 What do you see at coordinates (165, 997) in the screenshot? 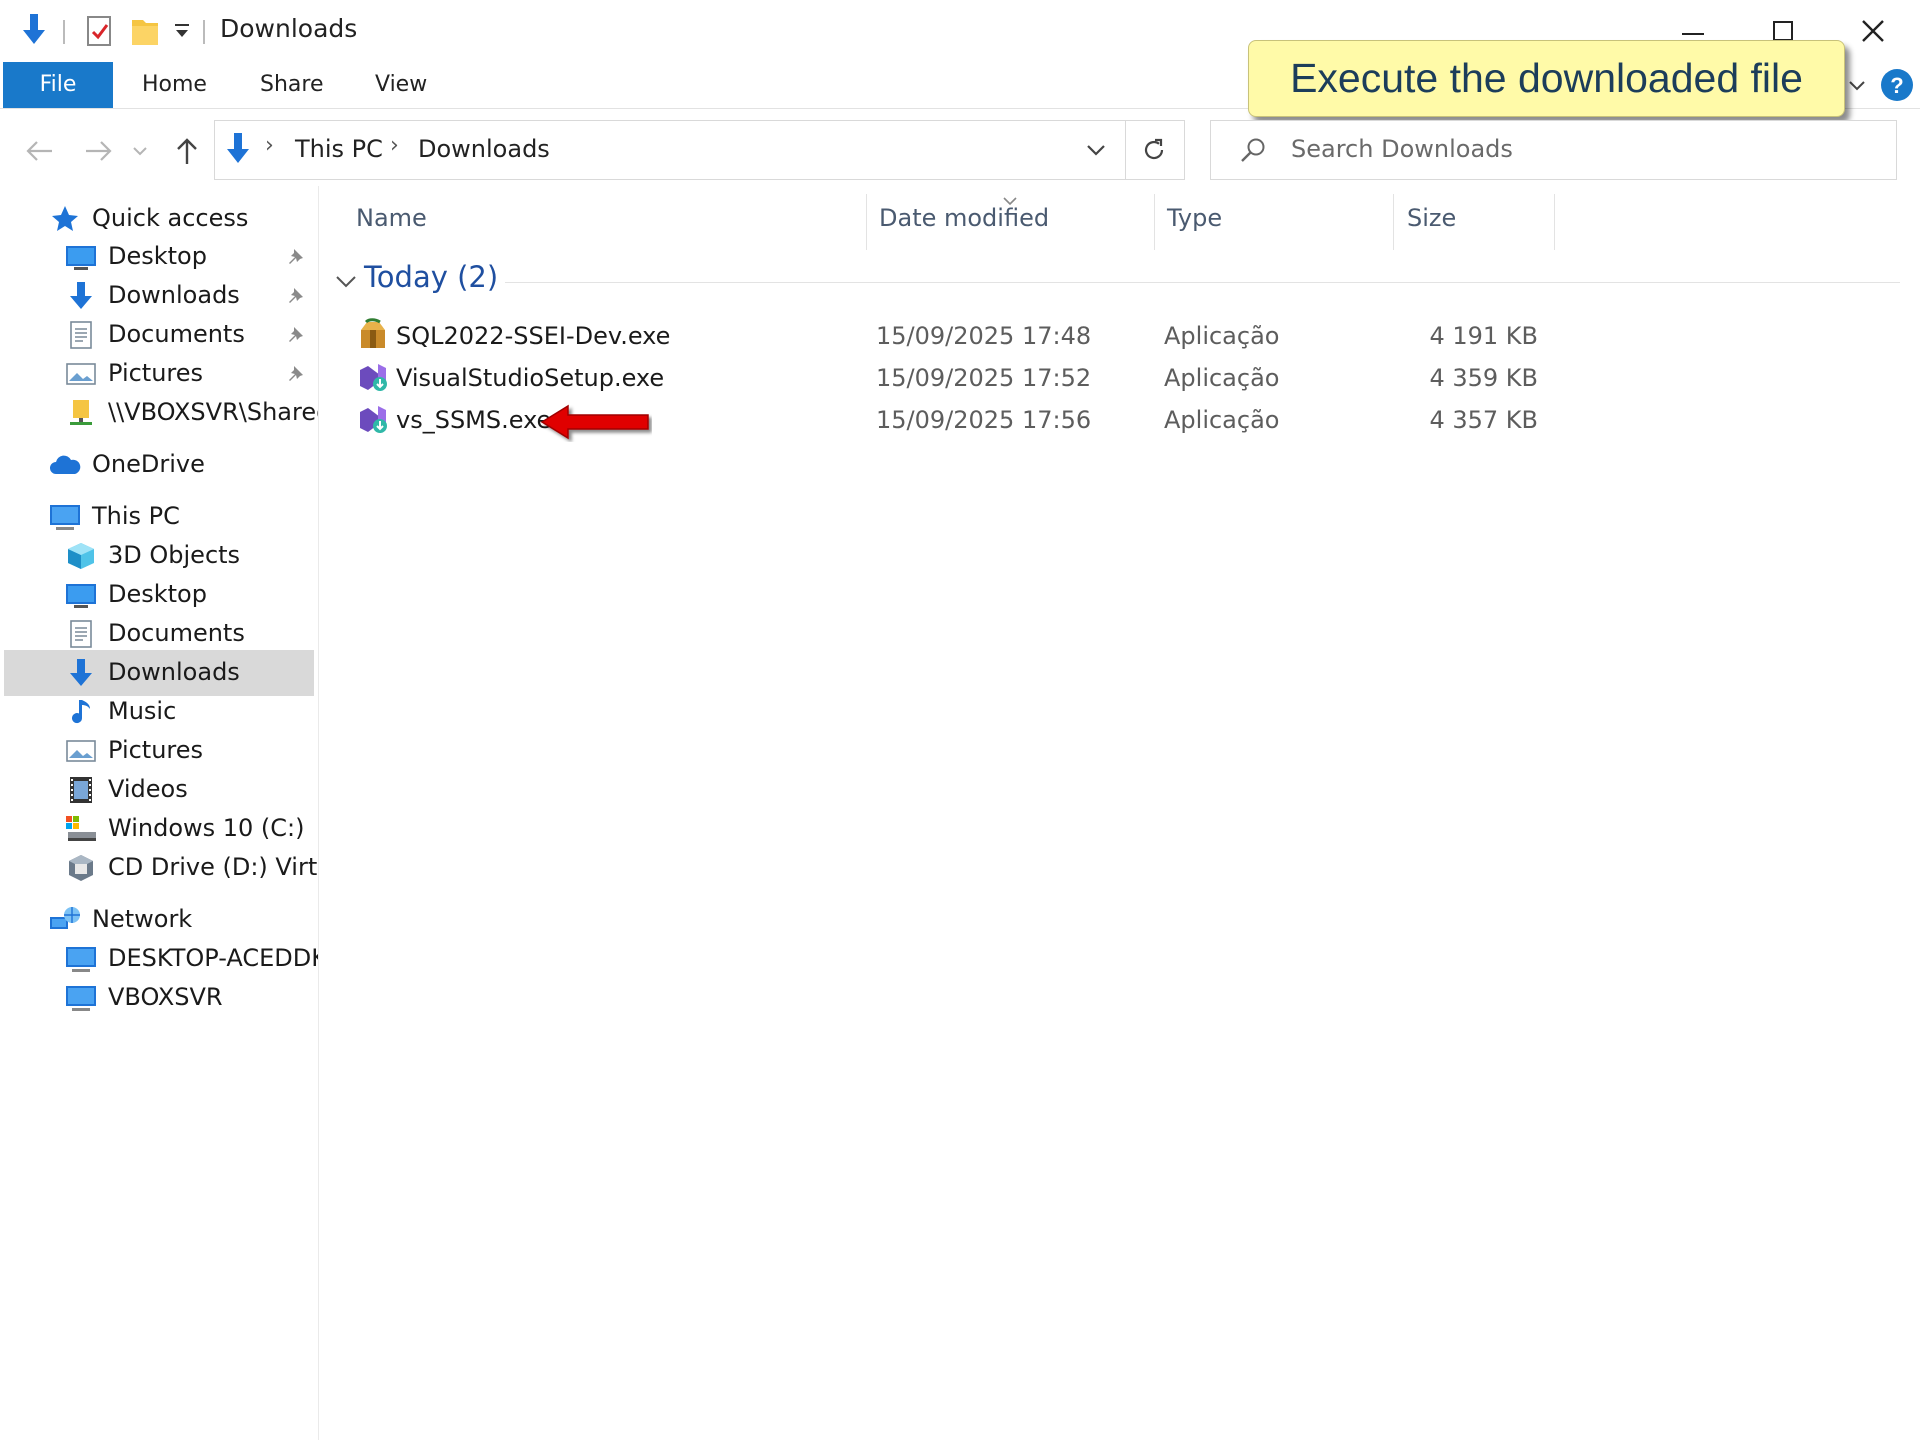
I see `nav-item-label: VBOXSVR` at bounding box center [165, 997].